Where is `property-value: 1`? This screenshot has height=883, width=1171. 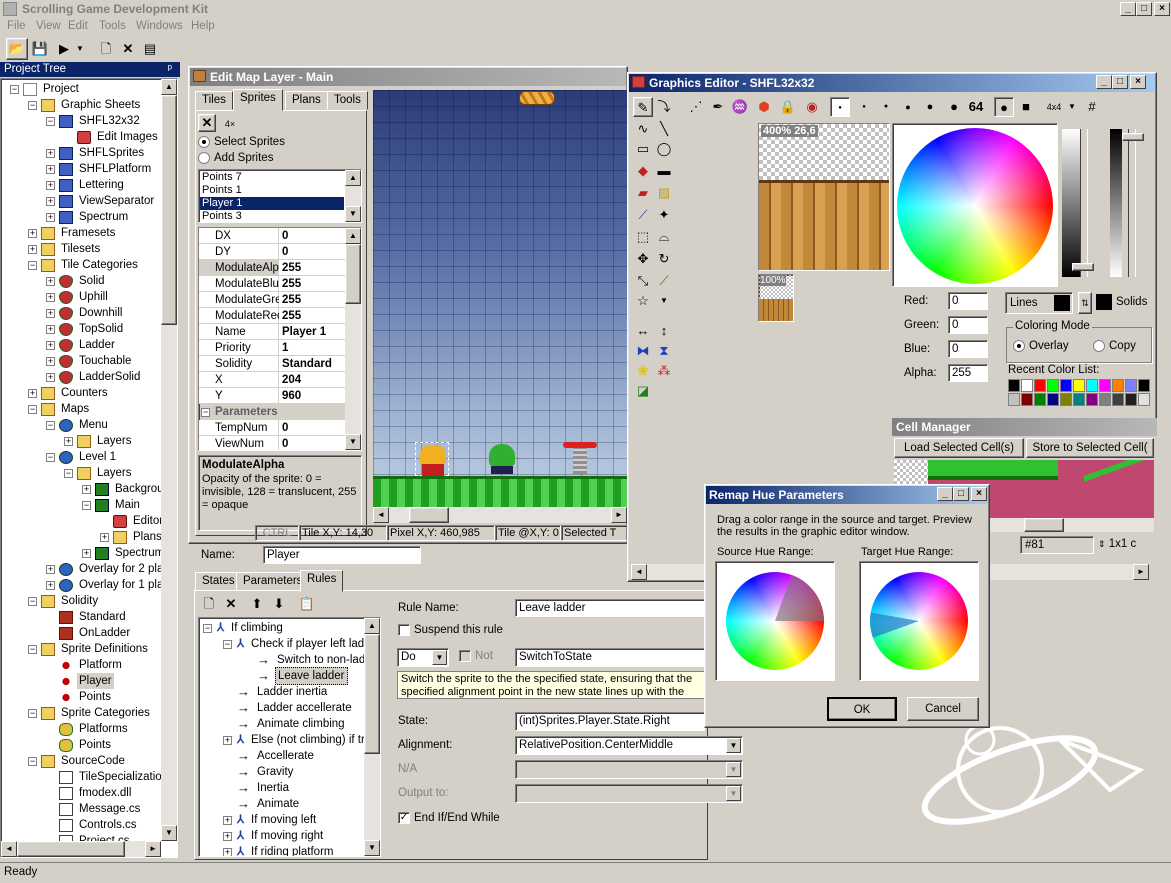 property-value: 1 is located at coordinates (314, 347).